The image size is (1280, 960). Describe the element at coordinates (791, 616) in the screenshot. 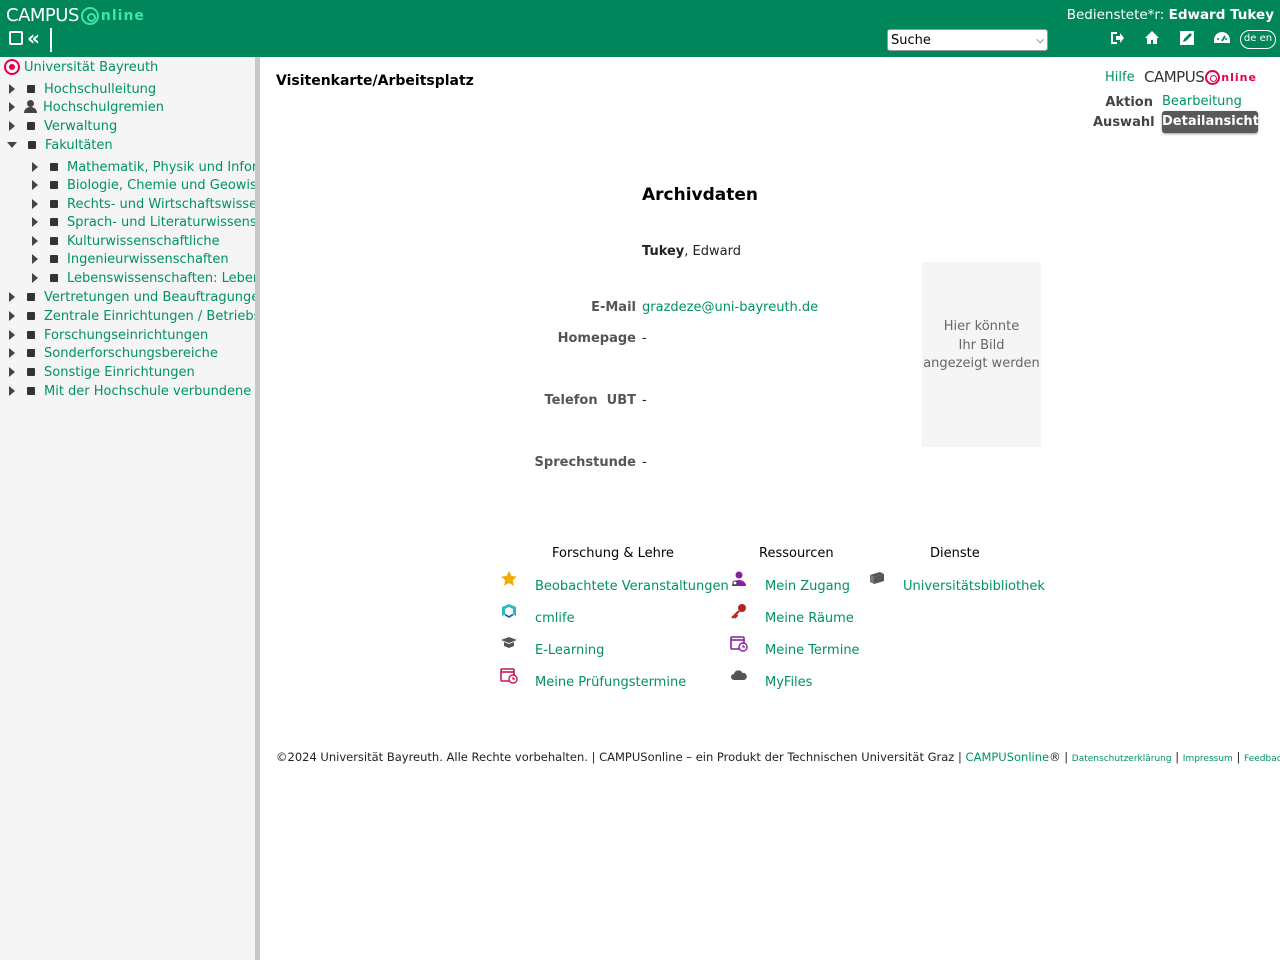

I see `link-meine-raeume: Meine Räume` at that location.